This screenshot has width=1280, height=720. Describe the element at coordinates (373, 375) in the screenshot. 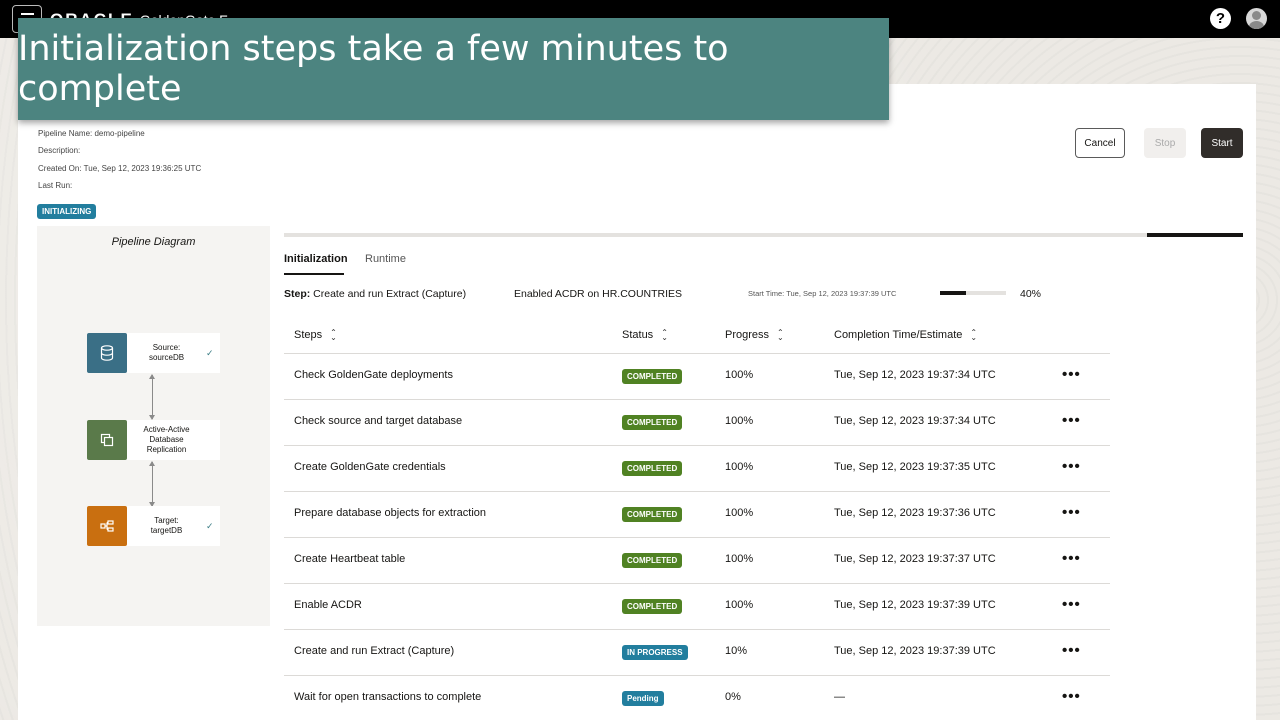

I see `step-name: Check GoldenGate deployments` at that location.